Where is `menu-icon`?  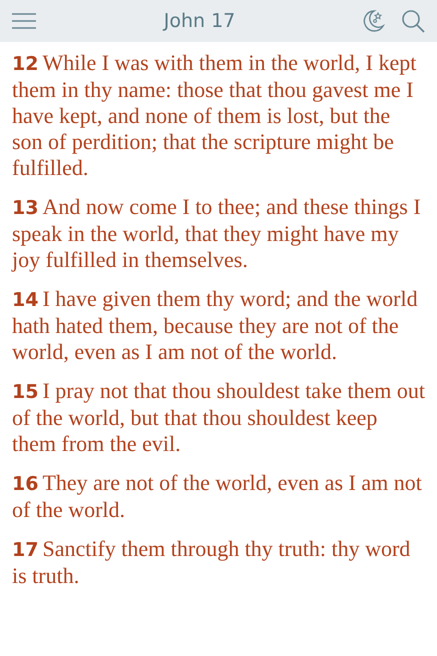 menu-icon is located at coordinates (25, 21).